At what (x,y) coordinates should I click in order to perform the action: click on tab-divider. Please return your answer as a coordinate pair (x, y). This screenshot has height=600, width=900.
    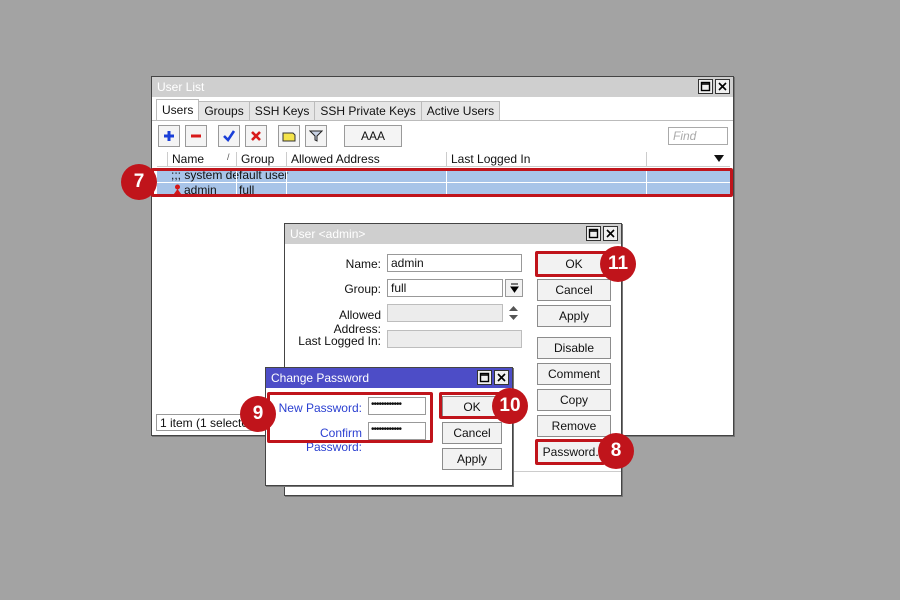
    Looking at the image, I should click on (442, 120).